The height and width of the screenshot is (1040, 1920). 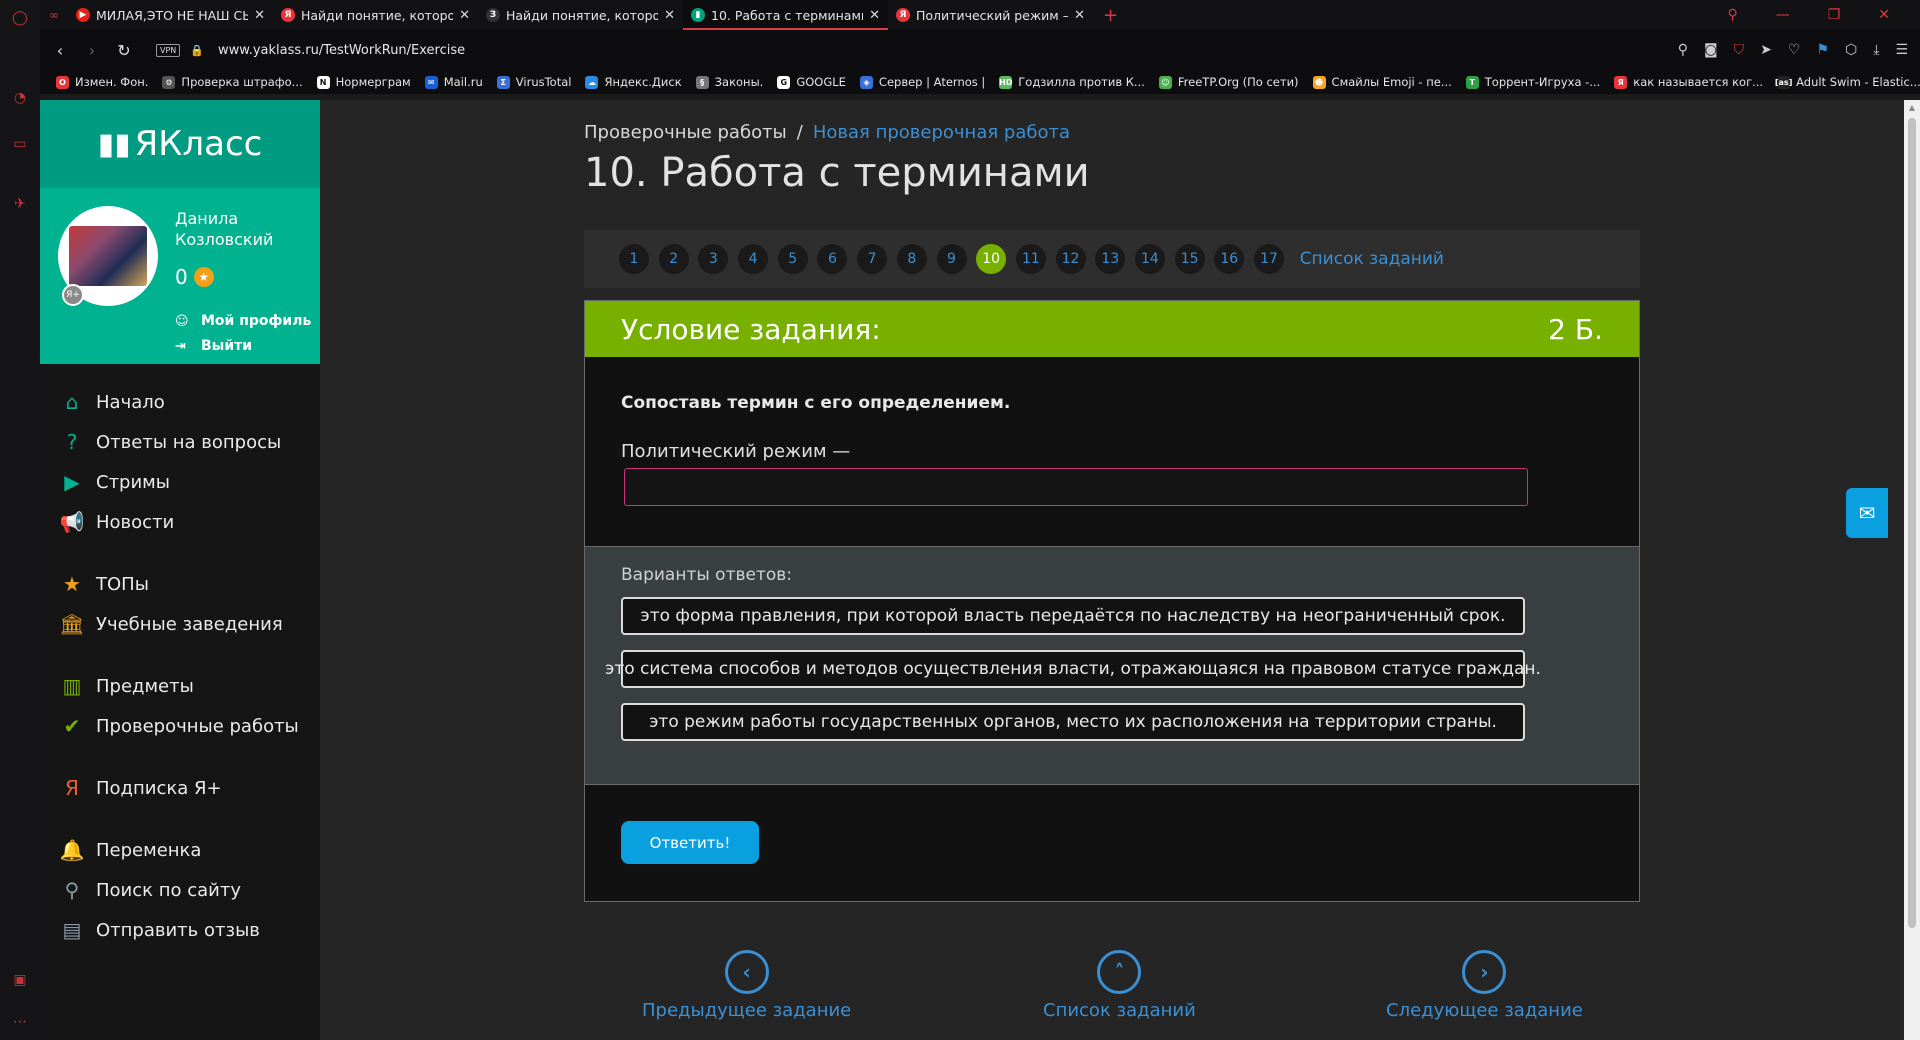 I want to click on sidebar-item-star: ★ ТОПы, so click(x=180, y=584).